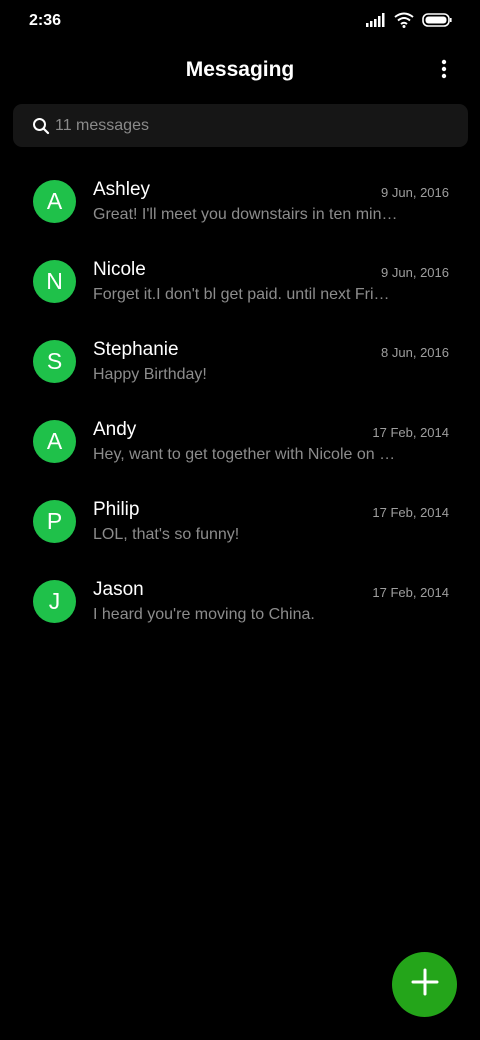 This screenshot has width=480, height=1040. What do you see at coordinates (404, 22) in the screenshot?
I see `wifi-icon` at bounding box center [404, 22].